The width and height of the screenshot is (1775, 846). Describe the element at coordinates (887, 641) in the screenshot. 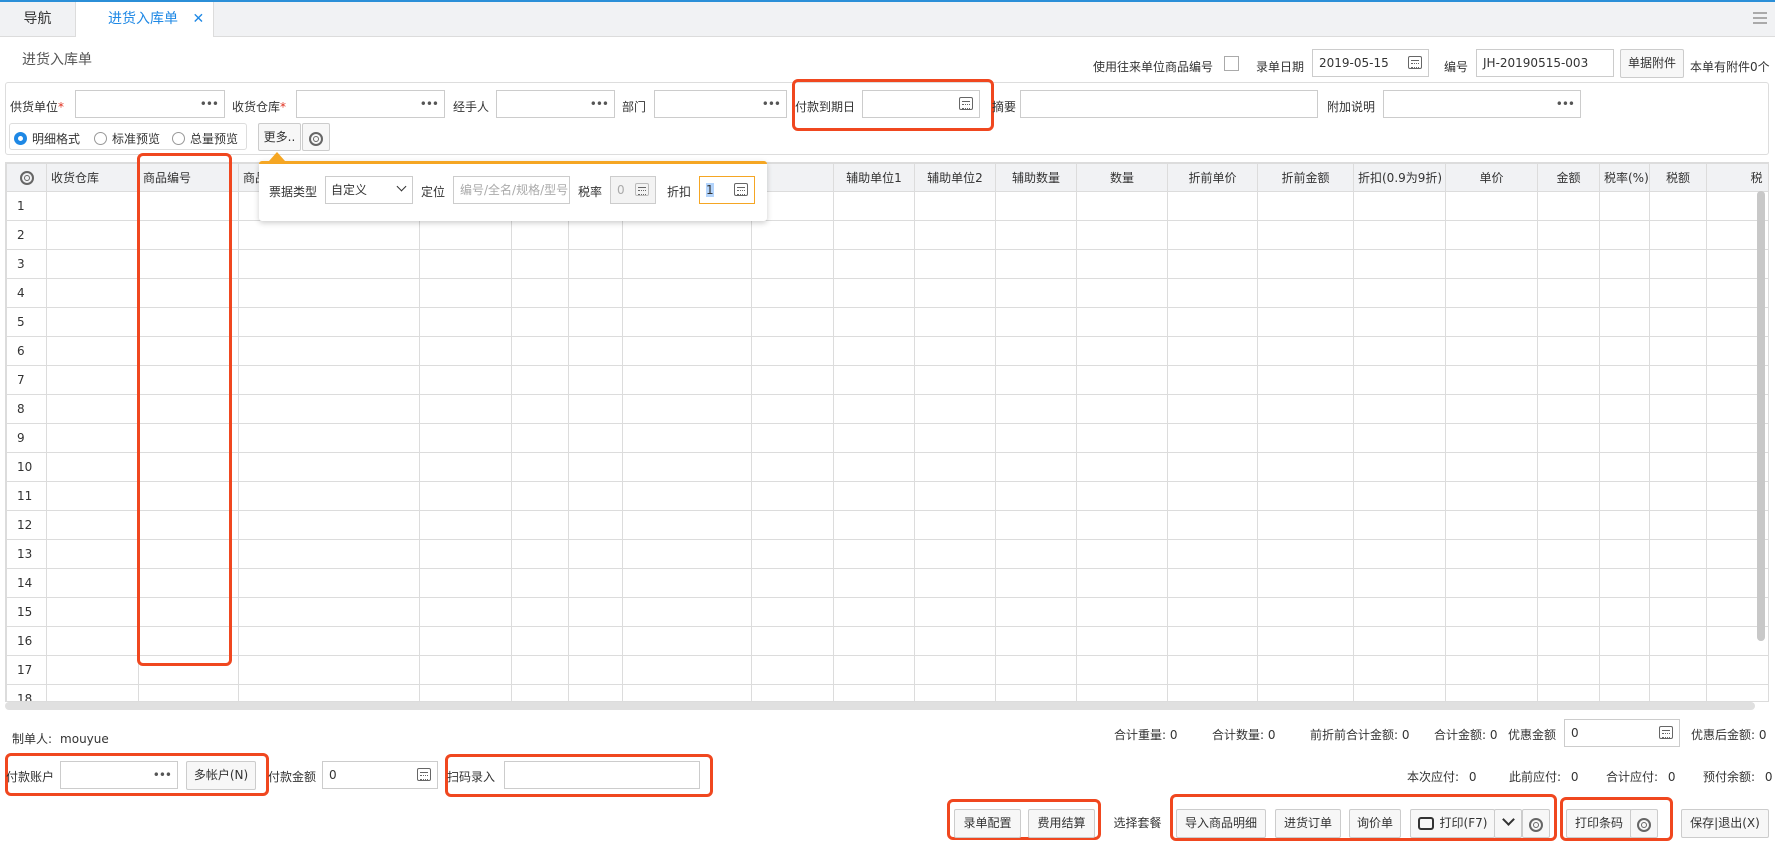

I see `table-row: 16` at that location.